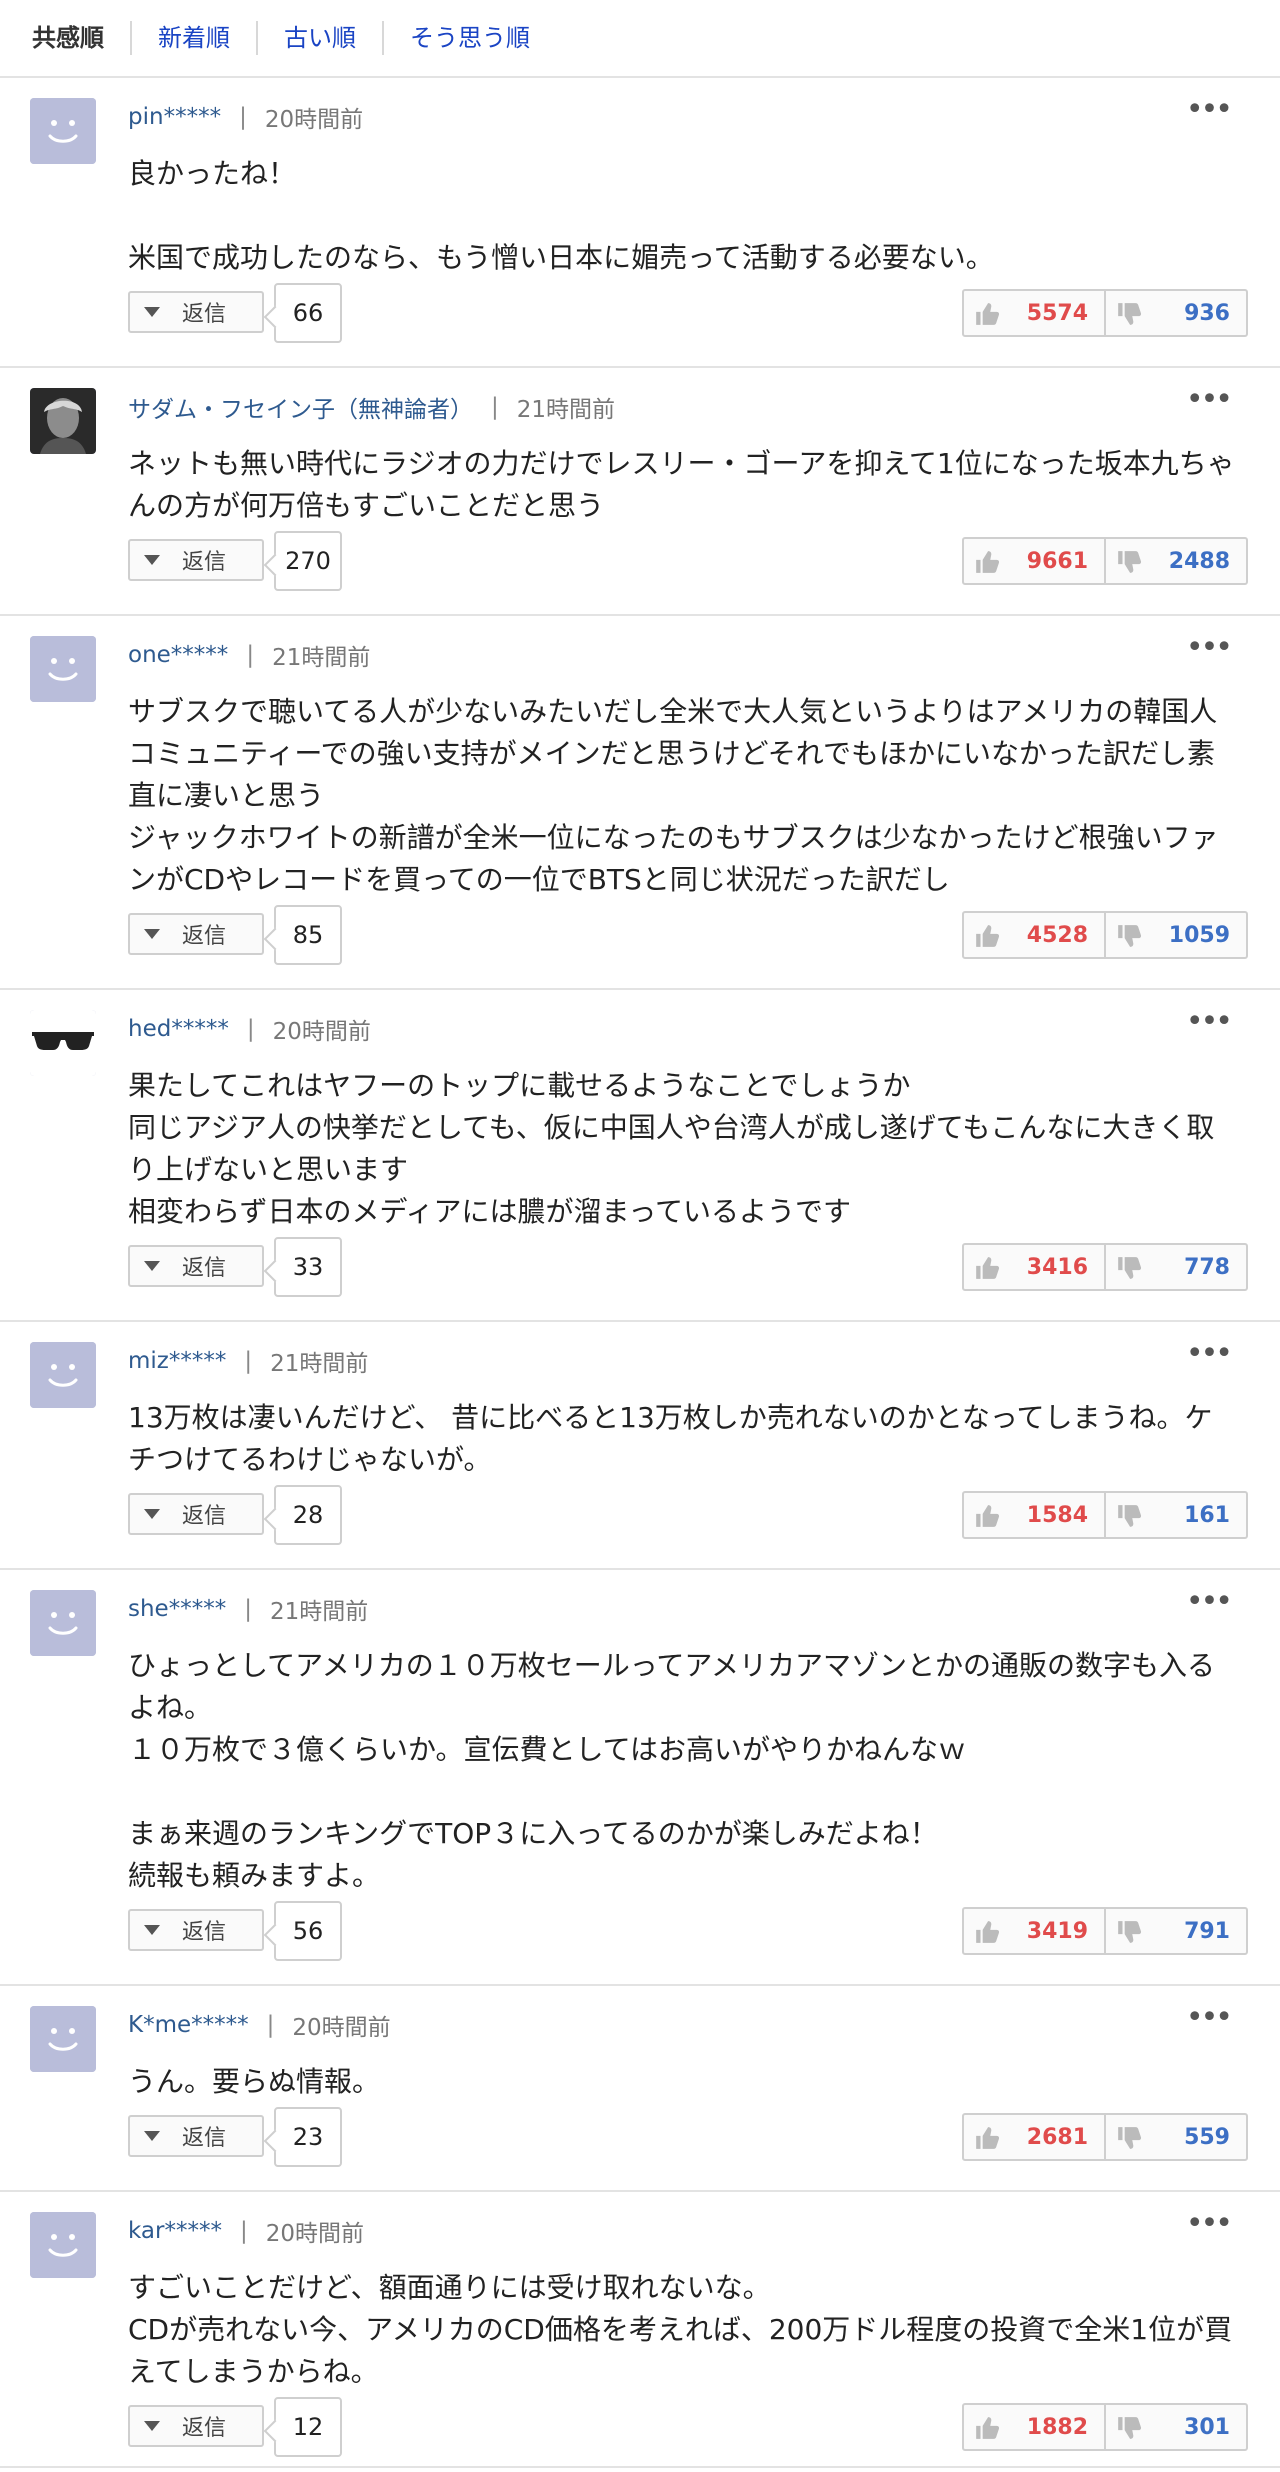 This screenshot has width=1280, height=2472. What do you see at coordinates (1175, 313) in the screenshot?
I see `disagree-button: 936` at bounding box center [1175, 313].